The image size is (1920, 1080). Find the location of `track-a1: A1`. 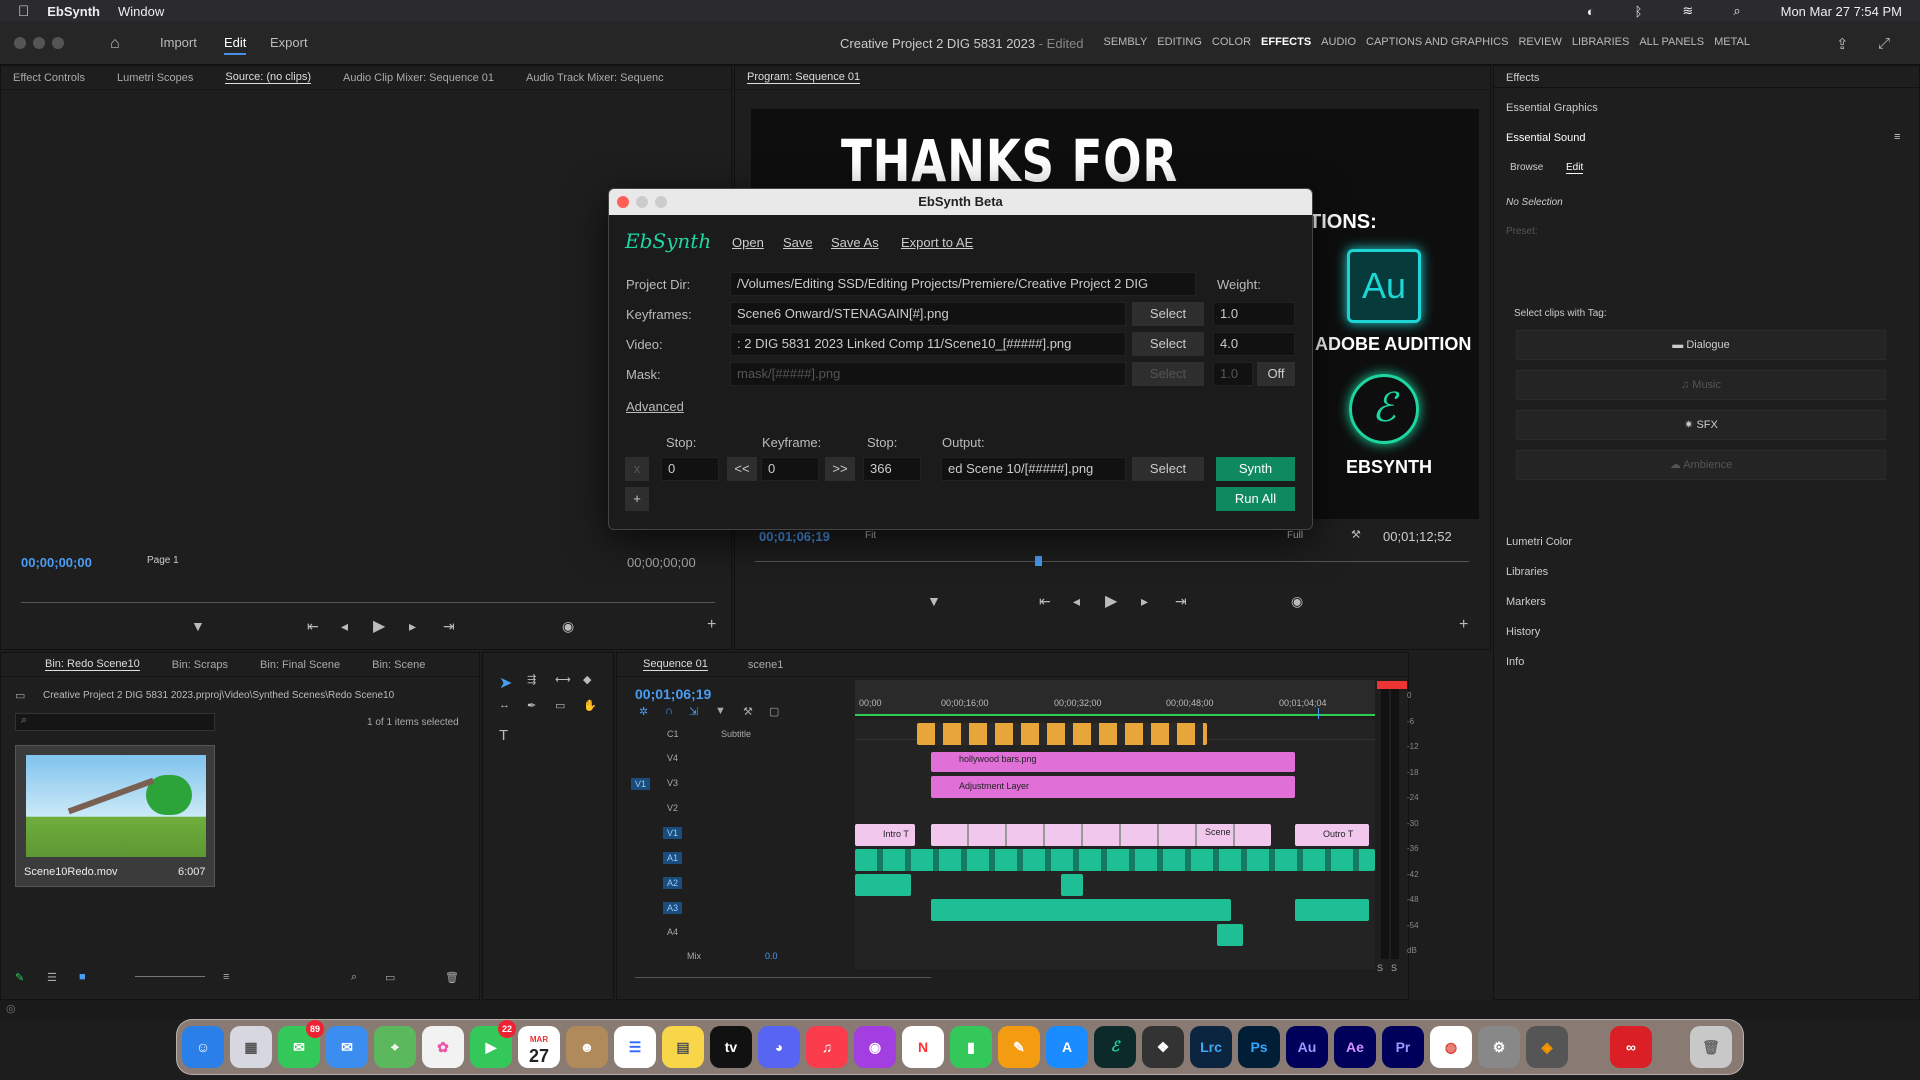

track-a1: A1 is located at coordinates (673, 858).